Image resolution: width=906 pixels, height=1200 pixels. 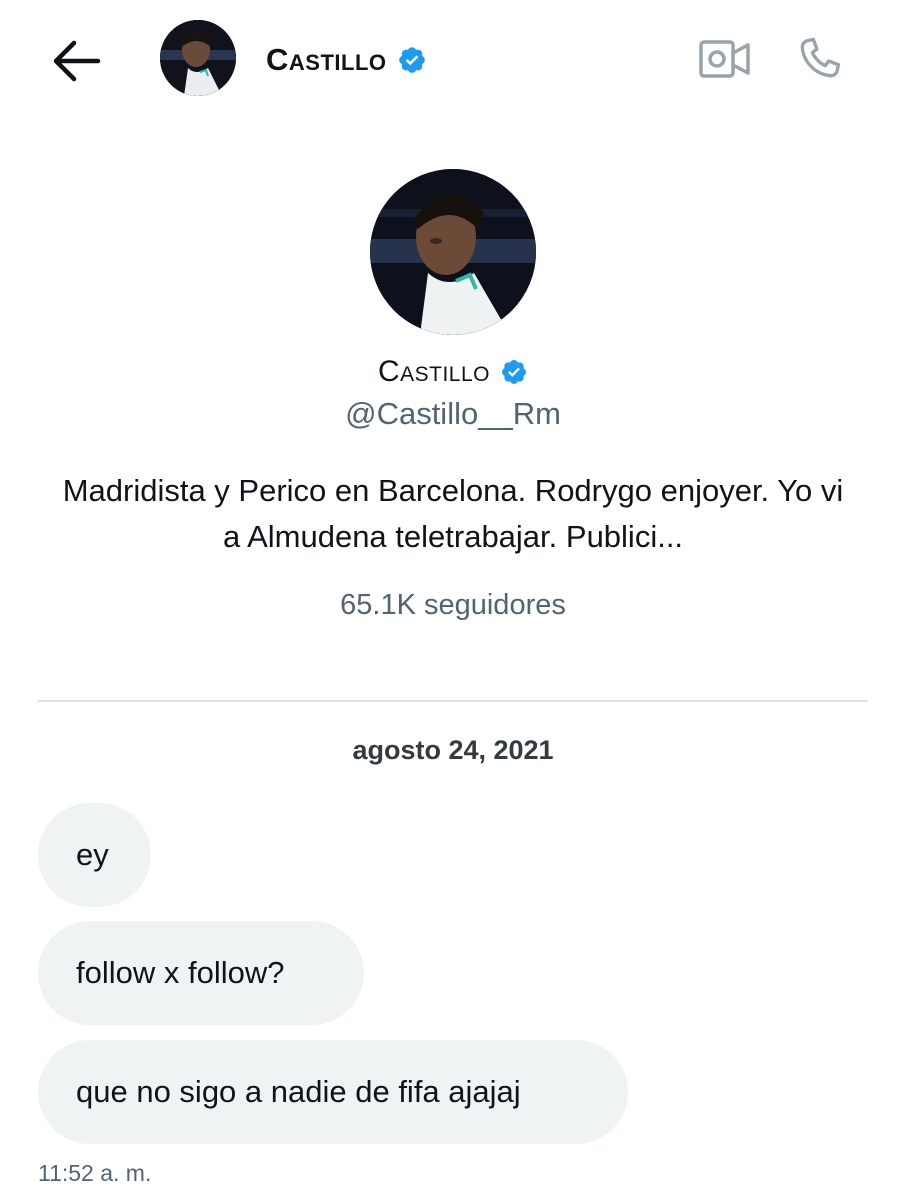 I want to click on phone-icon, so click(x=820, y=57).